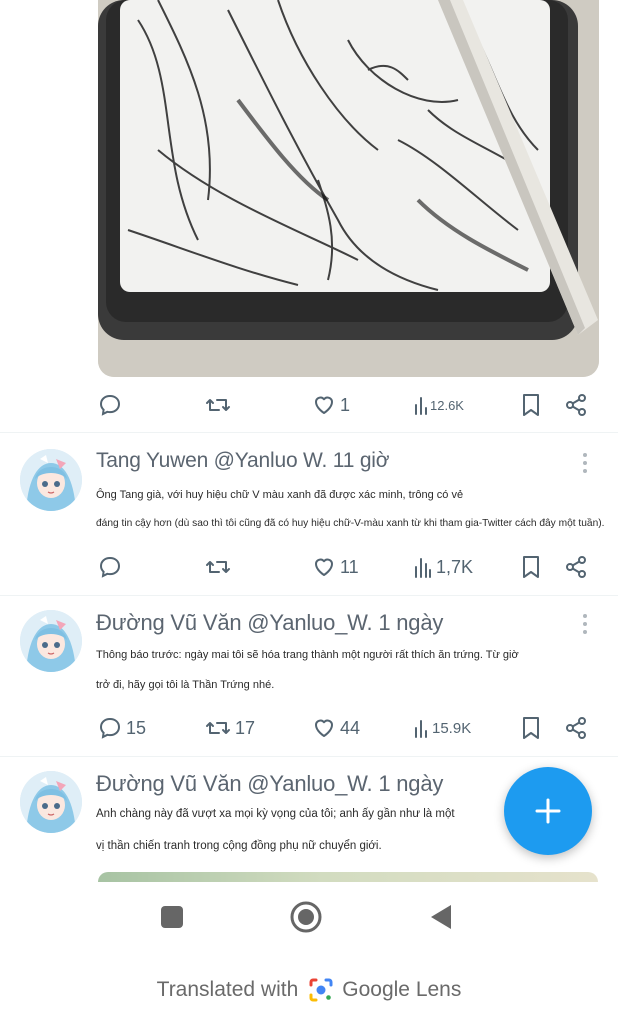 This screenshot has width=618, height=1024. I want to click on nav-recents-button, so click(172, 917).